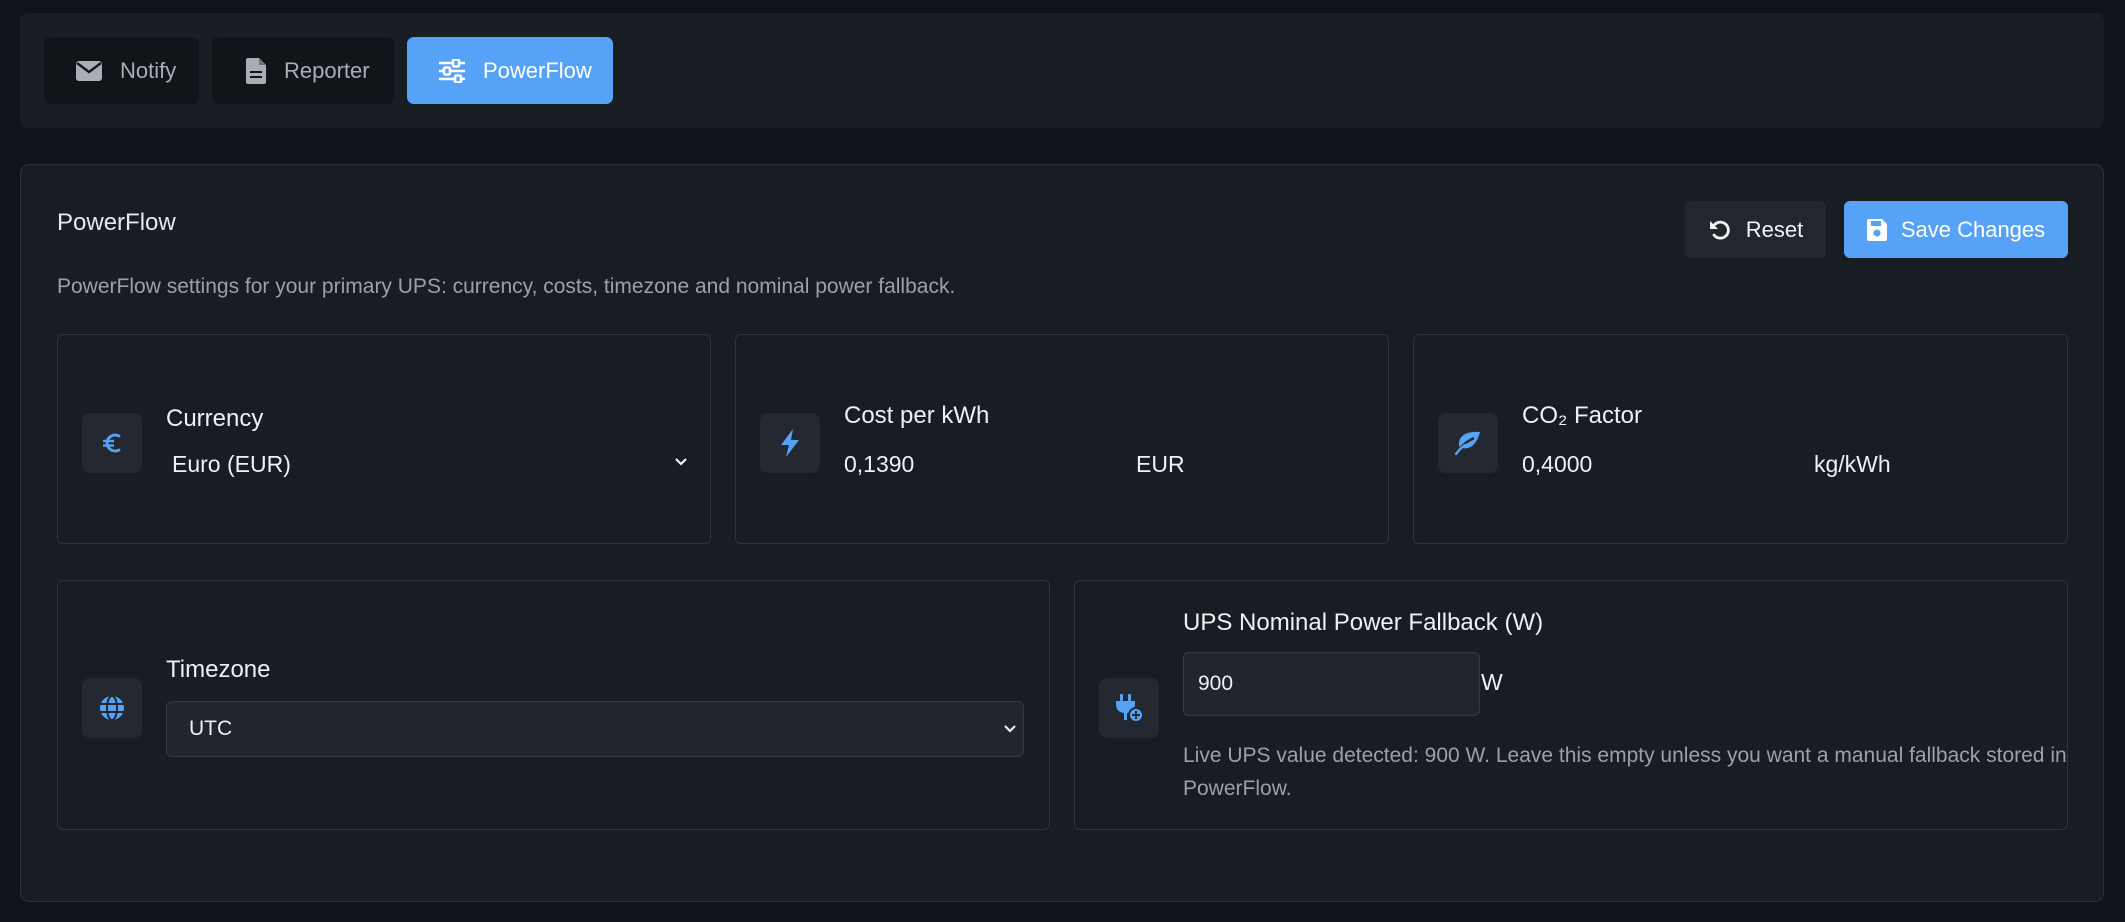 This screenshot has width=2125, height=922. What do you see at coordinates (1876, 229) in the screenshot?
I see `floppy-disk-icon` at bounding box center [1876, 229].